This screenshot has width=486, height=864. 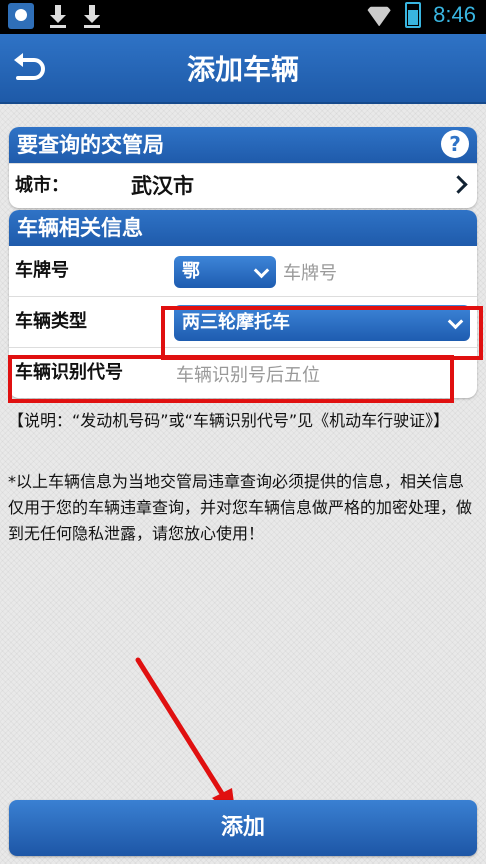 I want to click on vehicle-type-select: 两三轮摩托车, so click(x=322, y=323).